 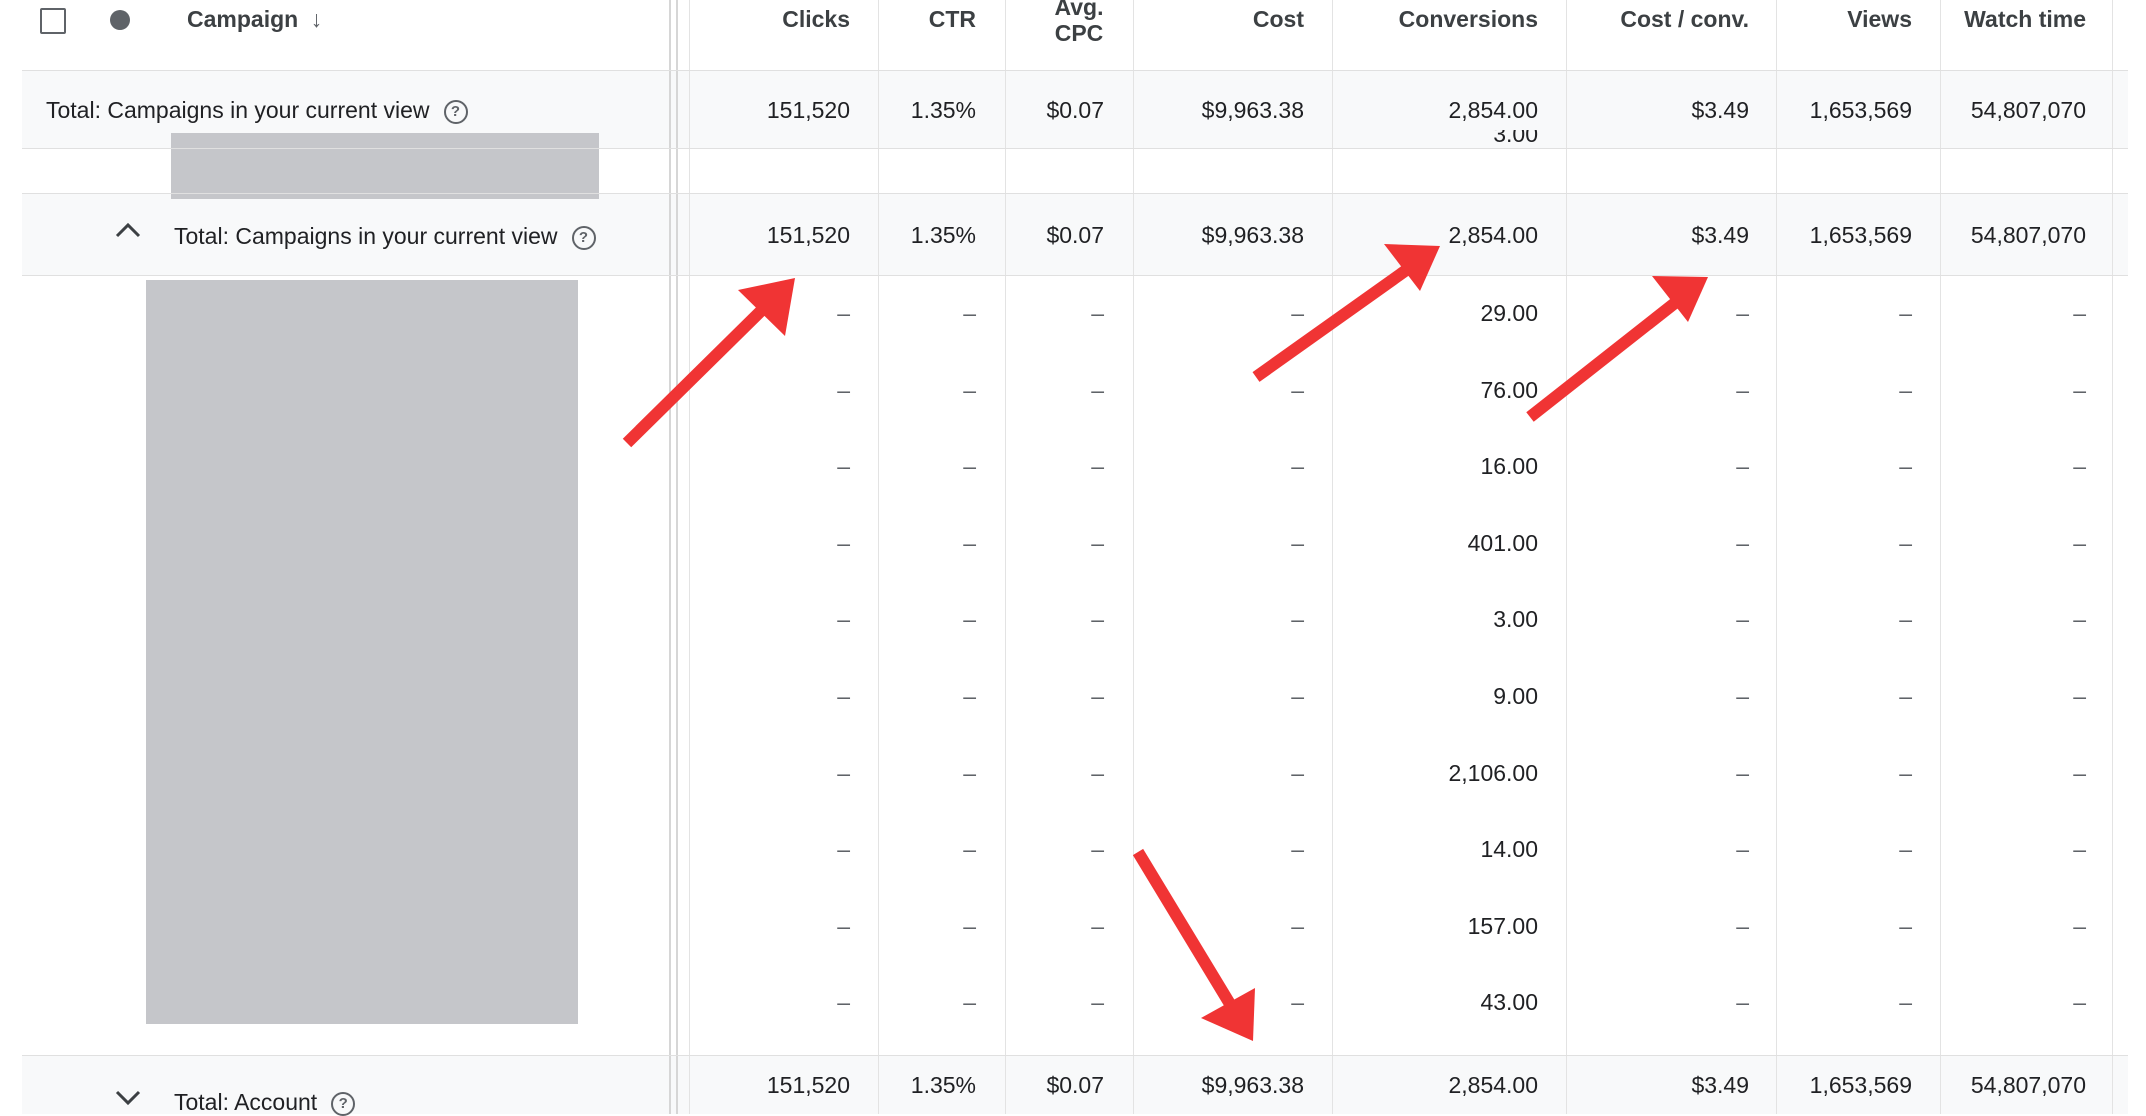 I want to click on total-view-label: Total: Campaigns in your current view?, so click(x=257, y=110).